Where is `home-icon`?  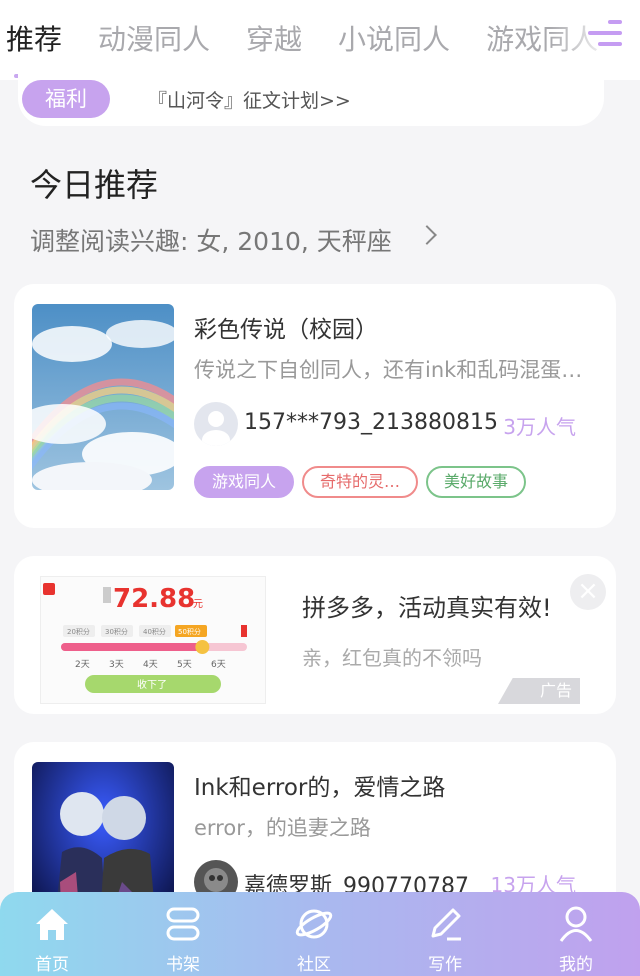
home-icon is located at coordinates (52, 924).